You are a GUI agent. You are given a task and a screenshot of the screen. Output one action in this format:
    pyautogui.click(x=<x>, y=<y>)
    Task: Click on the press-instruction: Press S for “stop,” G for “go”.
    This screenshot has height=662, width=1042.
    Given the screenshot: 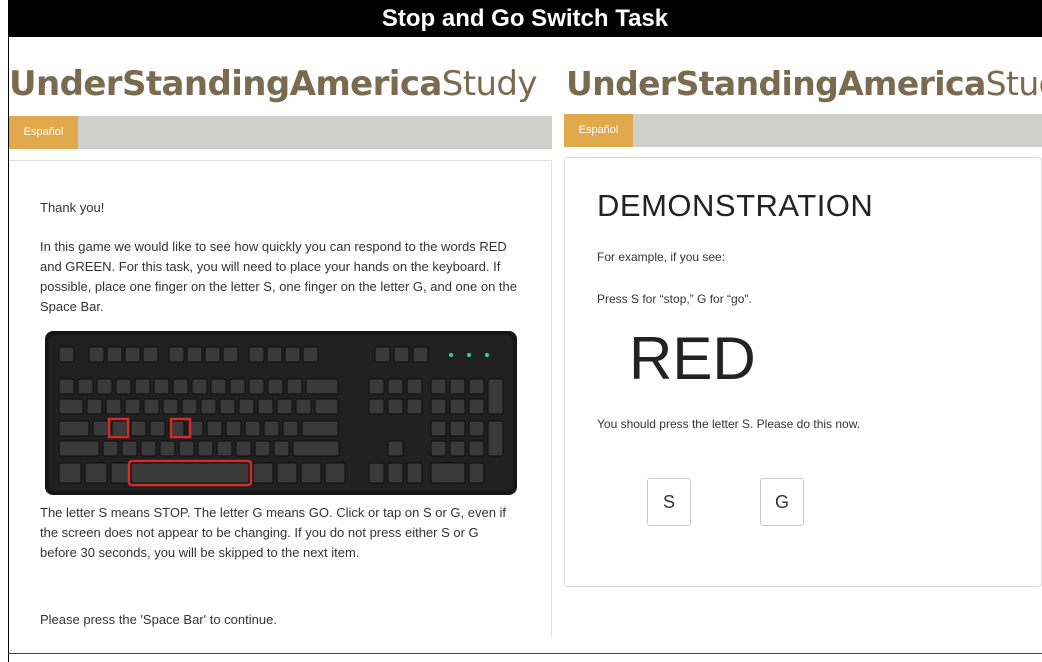 What is the action you would take?
    pyautogui.click(x=674, y=299)
    